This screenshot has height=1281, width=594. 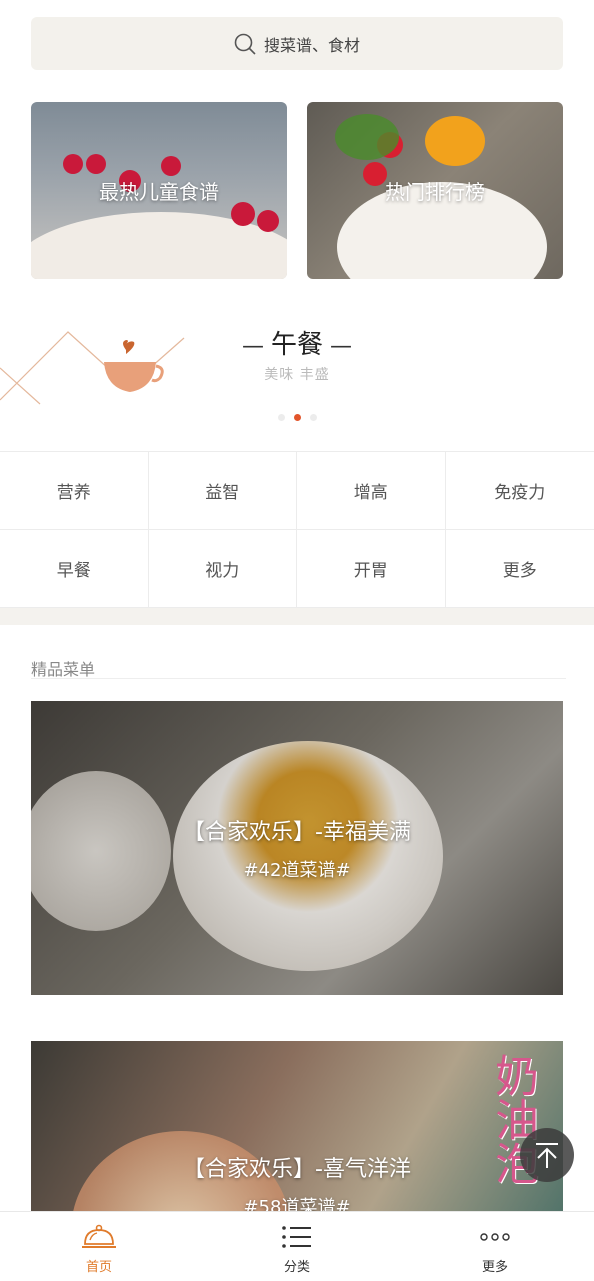 What do you see at coordinates (520, 569) in the screenshot?
I see `category-more: 更多` at bounding box center [520, 569].